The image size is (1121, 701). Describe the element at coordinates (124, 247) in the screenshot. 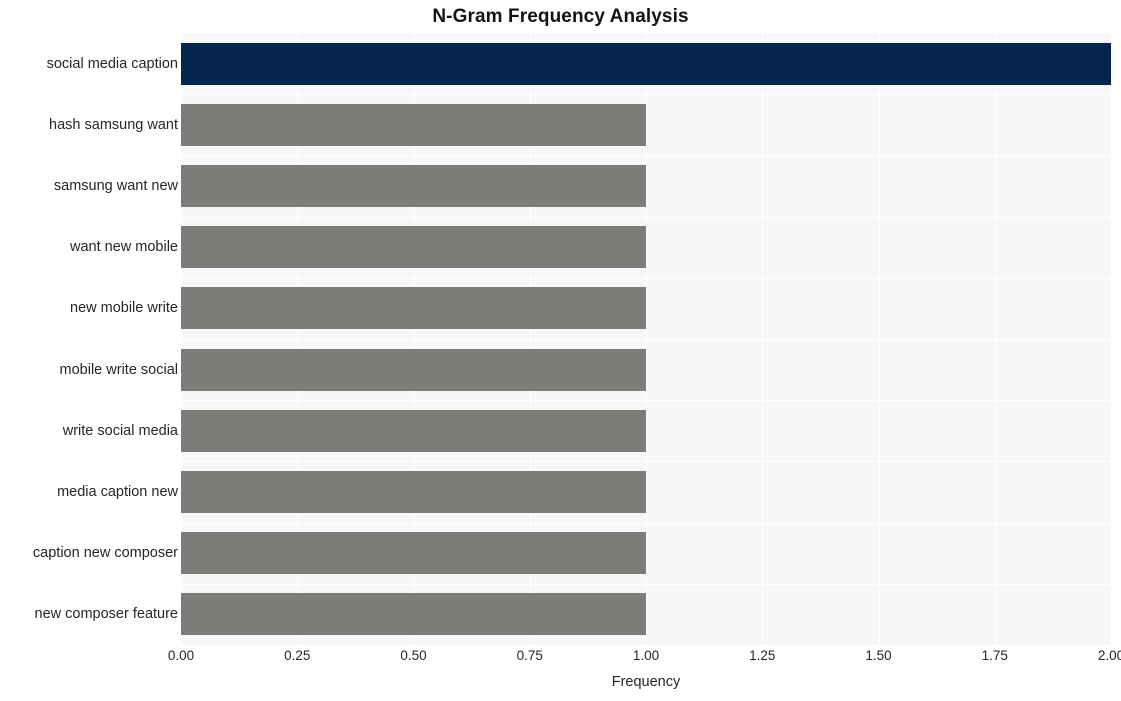

I see `y-axis-tick-label: want new mobile` at that location.